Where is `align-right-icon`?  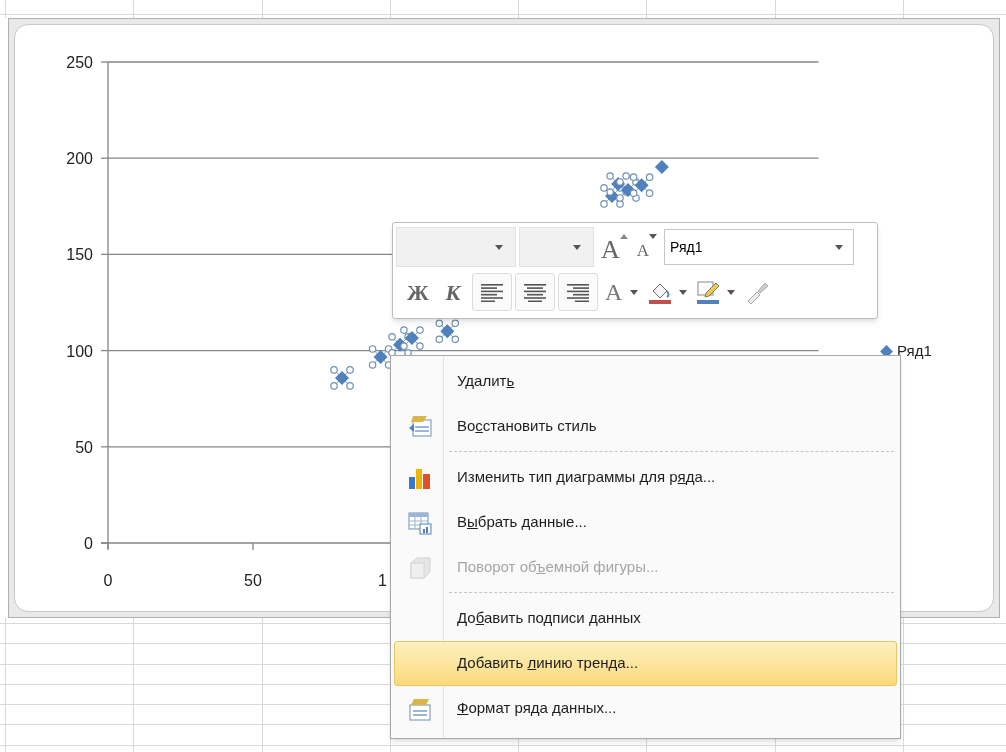
align-right-icon is located at coordinates (578, 292).